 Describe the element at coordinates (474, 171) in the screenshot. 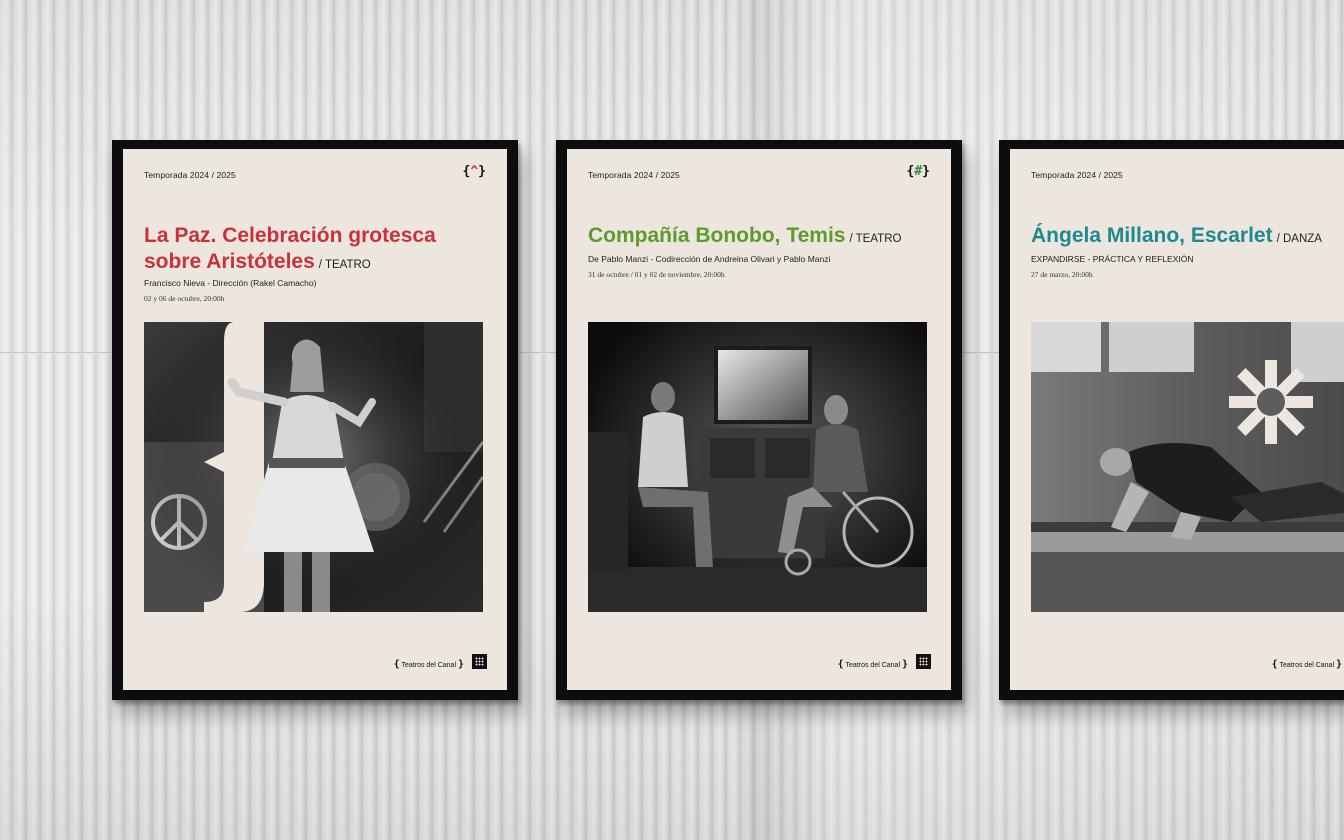

I see `brace-logo-icon: {^}` at that location.